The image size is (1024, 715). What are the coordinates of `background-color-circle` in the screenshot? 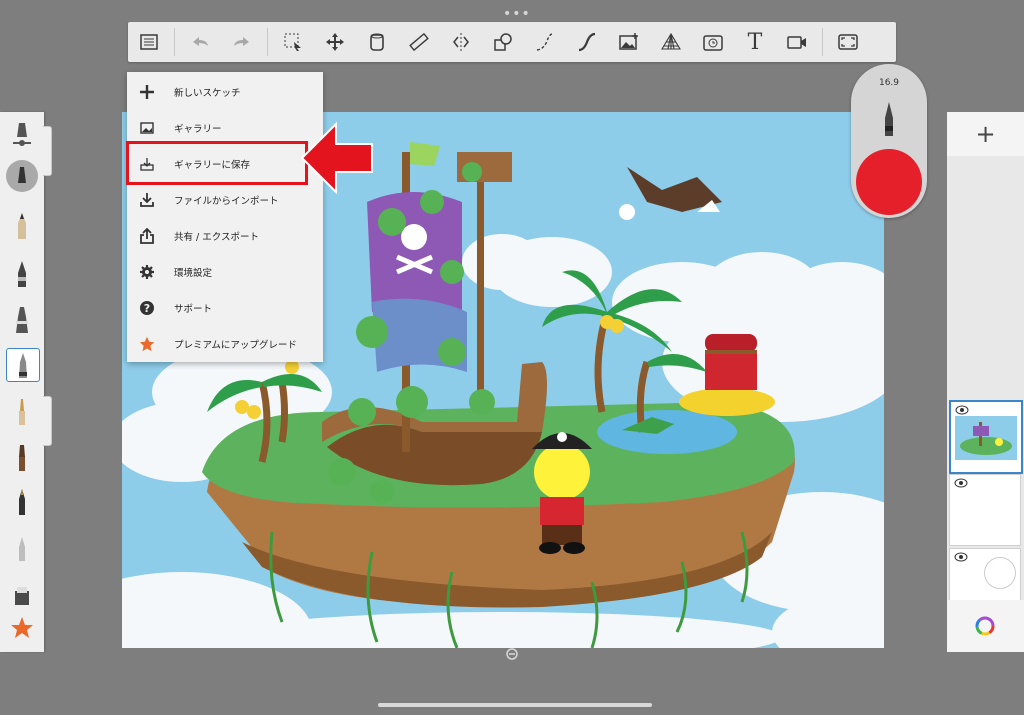 It's located at (1000, 573).